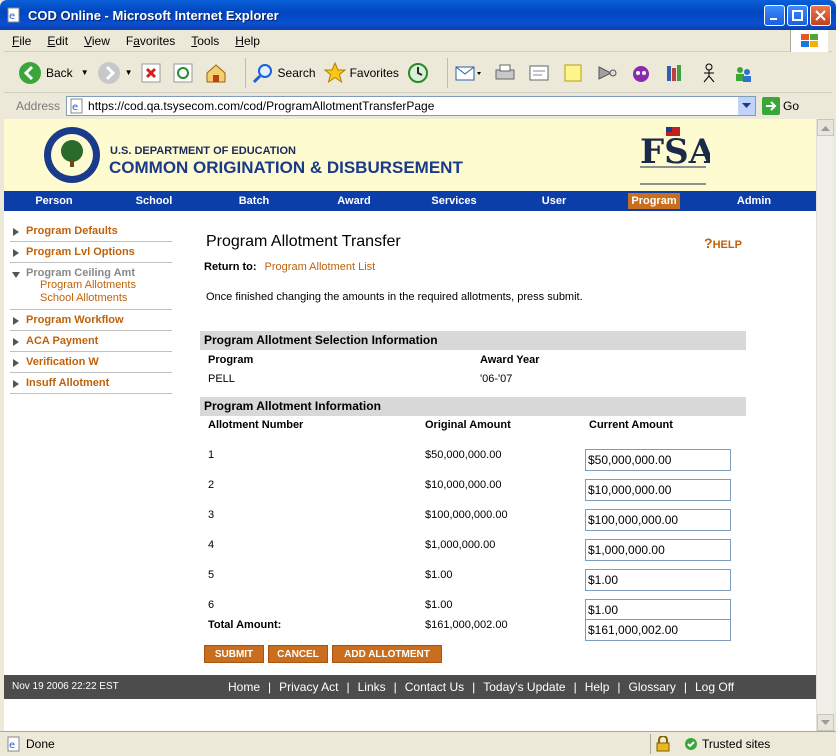 Image resolution: width=836 pixels, height=756 pixels. Describe the element at coordinates (298, 654) in the screenshot. I see `cancel-button: CANCEL` at that location.